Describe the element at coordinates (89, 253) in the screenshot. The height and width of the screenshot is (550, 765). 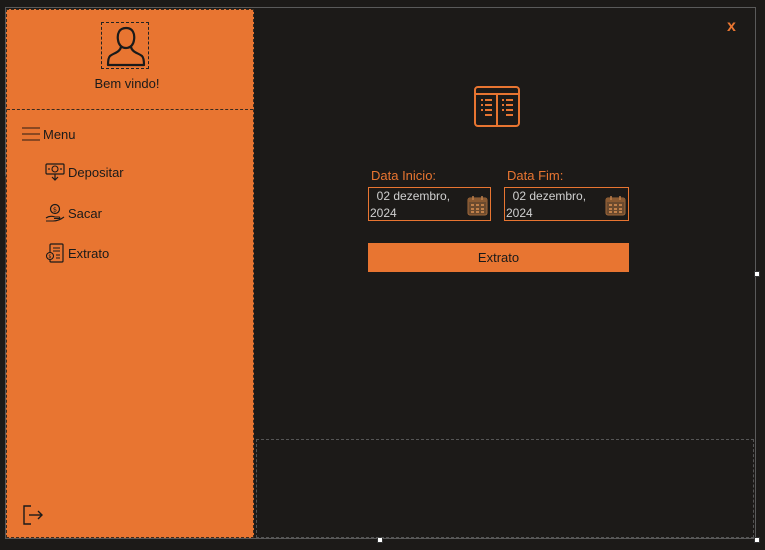
I see `sidebar-item-label: Extrato` at that location.